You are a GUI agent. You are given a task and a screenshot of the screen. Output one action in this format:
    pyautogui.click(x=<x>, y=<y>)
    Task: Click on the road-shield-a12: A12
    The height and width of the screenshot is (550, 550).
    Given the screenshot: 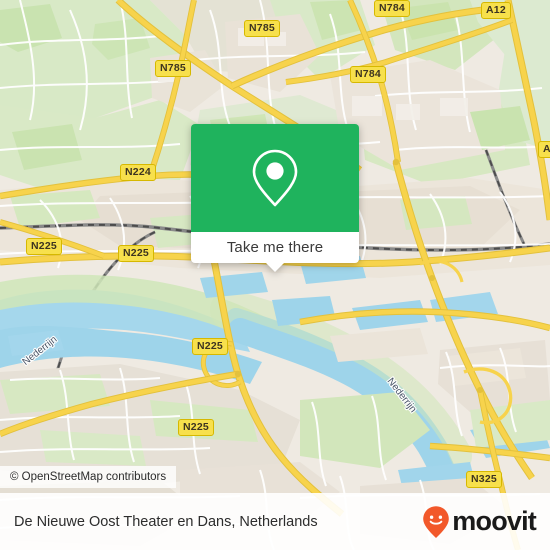 What is the action you would take?
    pyautogui.click(x=496, y=10)
    